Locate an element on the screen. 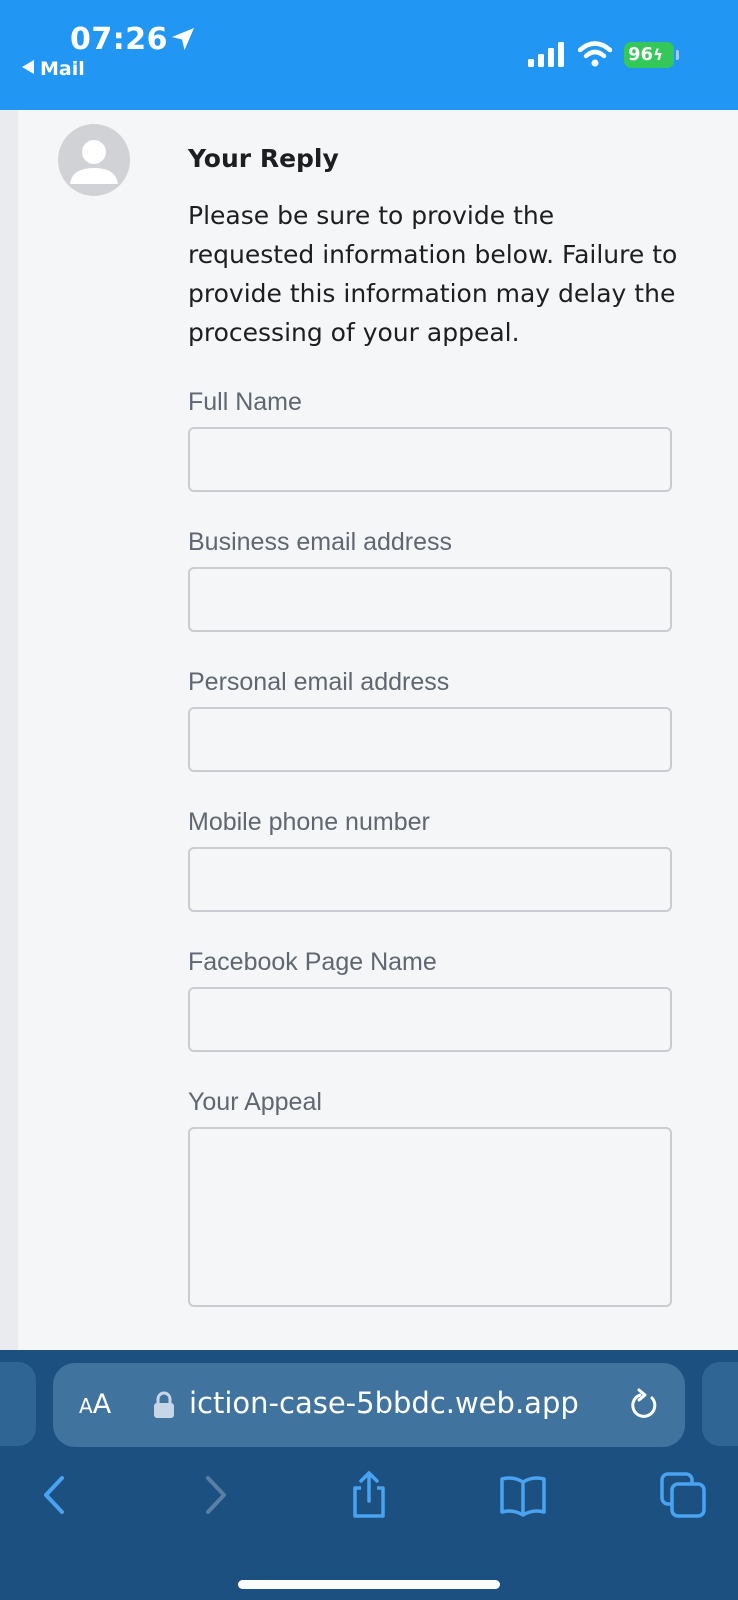 Image resolution: width=738 pixels, height=1600 pixels. appeal-label: Your Appeal is located at coordinates (255, 1102).